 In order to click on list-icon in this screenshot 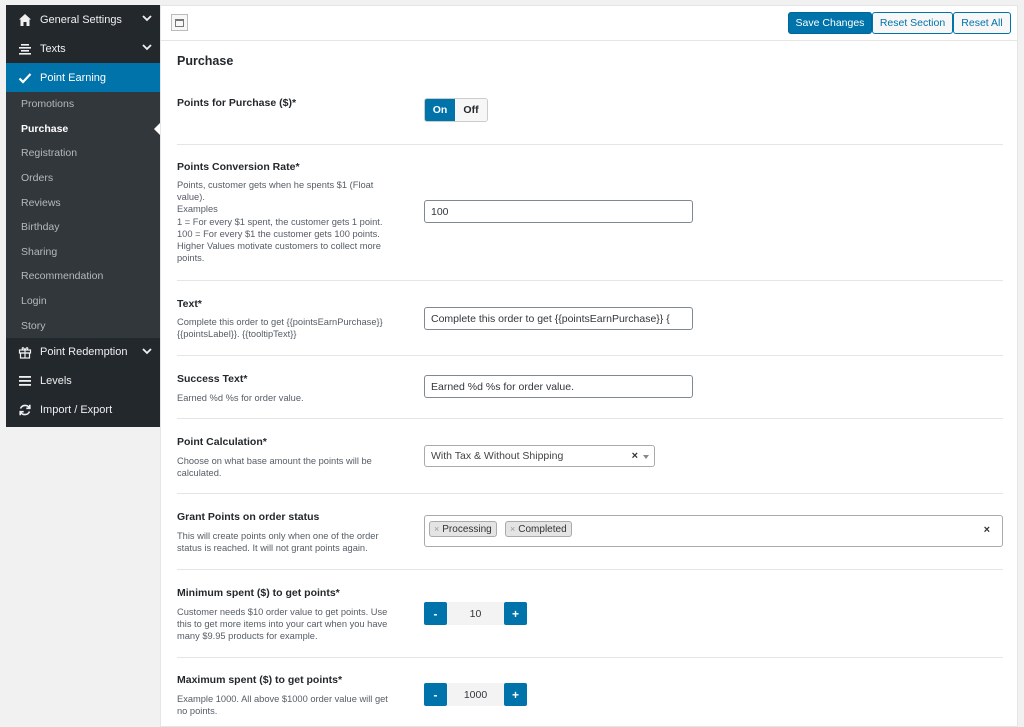, I will do `click(25, 381)`.